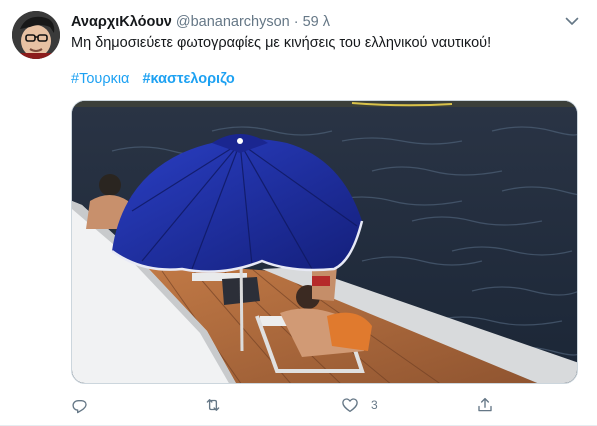 The height and width of the screenshot is (426, 597). I want to click on tweet-header: ΑναρχιΚλόουν @bananarchyson · 59 λ, so click(200, 22).